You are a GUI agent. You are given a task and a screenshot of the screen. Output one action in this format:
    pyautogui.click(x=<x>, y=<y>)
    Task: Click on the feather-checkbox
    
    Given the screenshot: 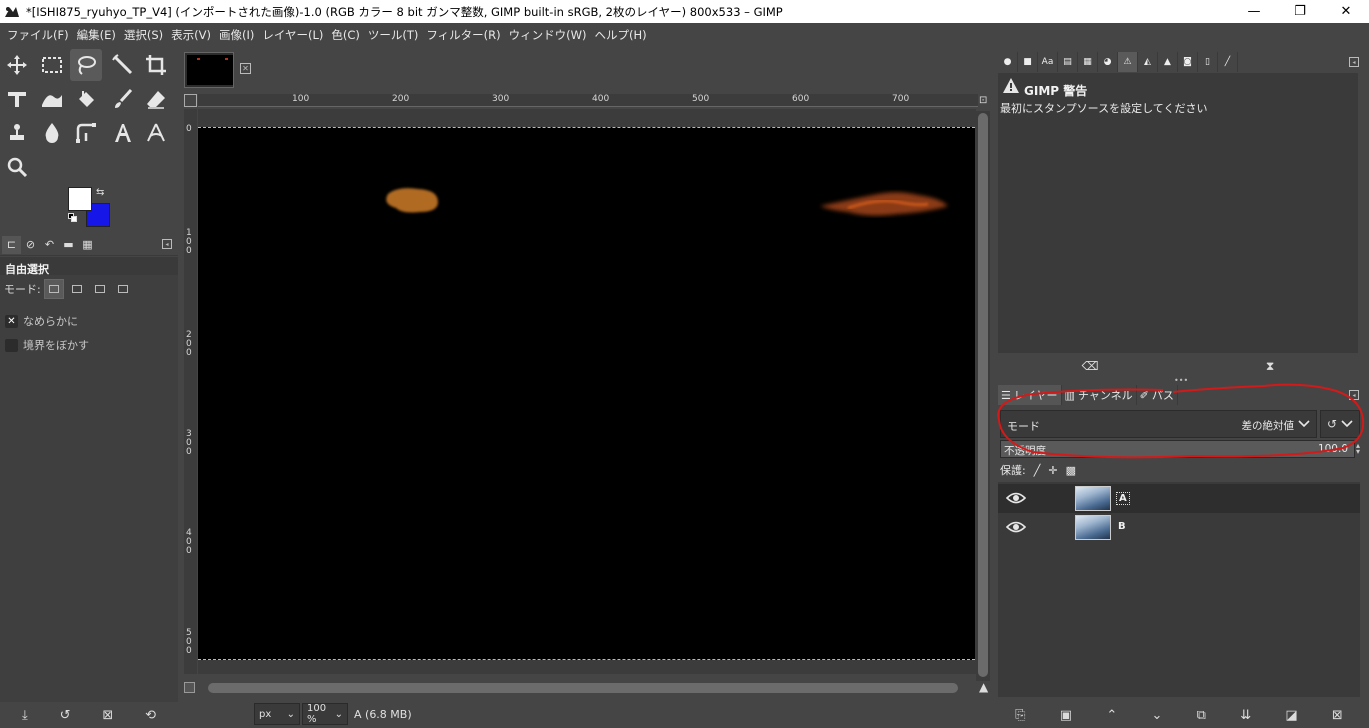 What is the action you would take?
    pyautogui.click(x=11, y=345)
    